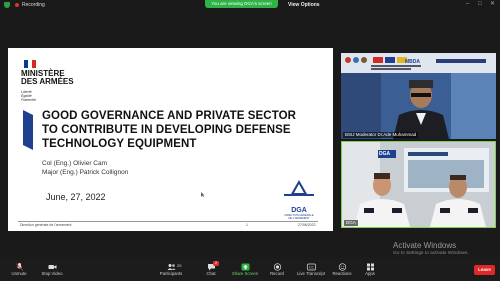 Image resolution: width=500 pixels, height=281 pixels. What do you see at coordinates (52, 270) in the screenshot?
I see `stop-video-button: Stop Video` at bounding box center [52, 270].